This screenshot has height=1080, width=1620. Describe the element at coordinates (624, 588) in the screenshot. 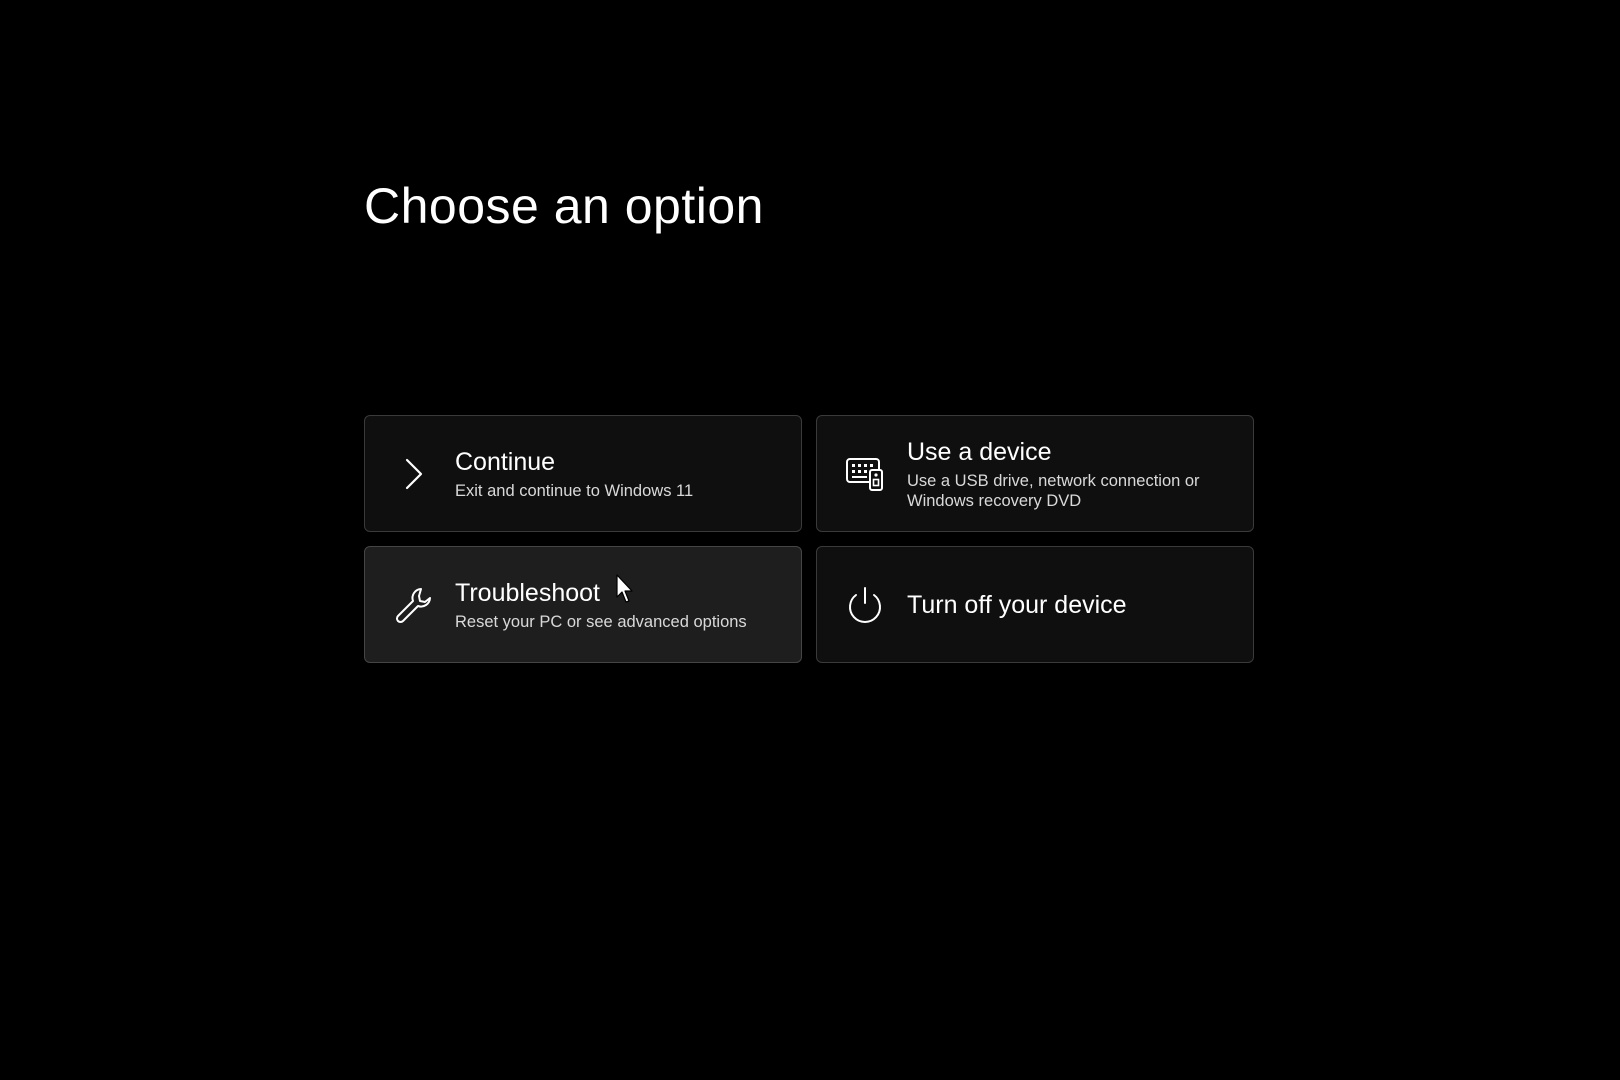

I see `mouse-pointer-icon` at that location.